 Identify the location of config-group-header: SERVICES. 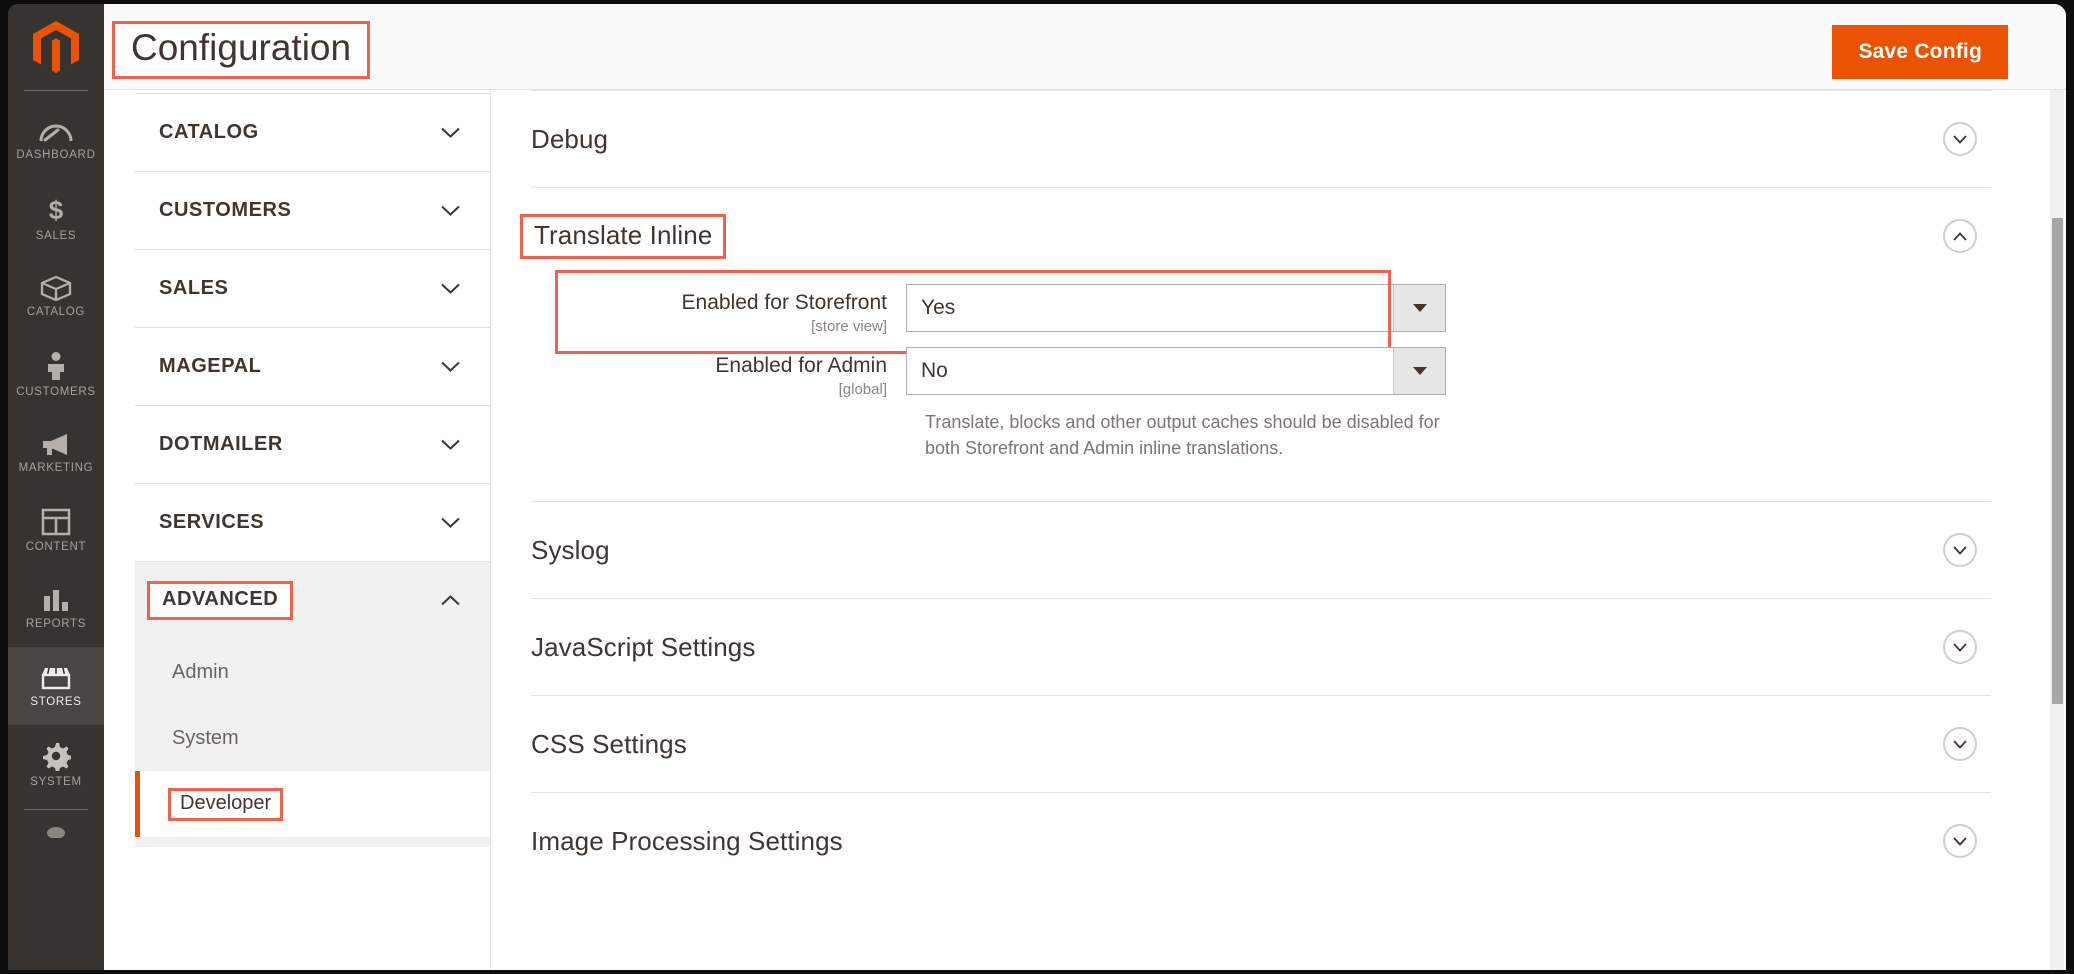
(312, 522).